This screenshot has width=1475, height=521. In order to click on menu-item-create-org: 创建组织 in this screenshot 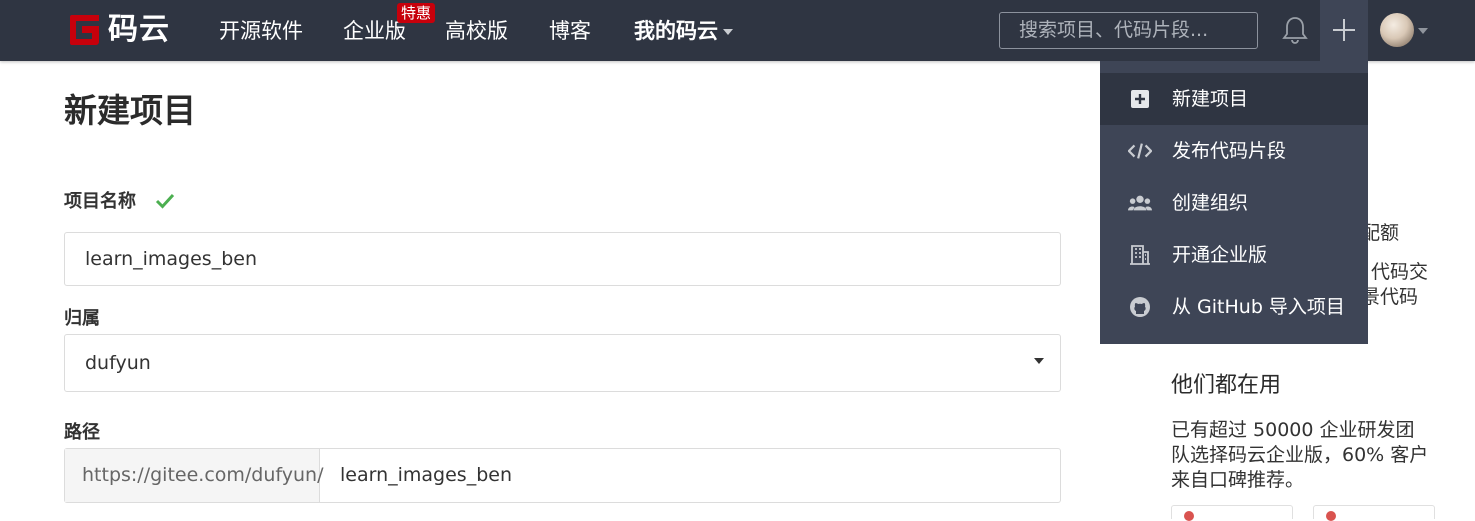, I will do `click(1234, 203)`.